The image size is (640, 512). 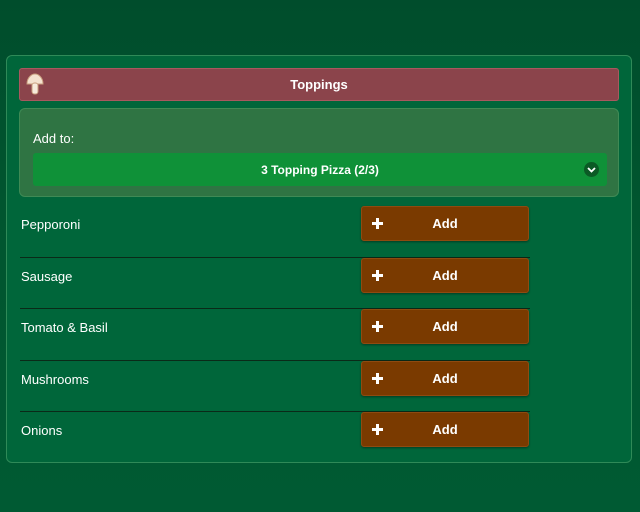 What do you see at coordinates (55, 379) in the screenshot?
I see `topping-name: Mushrooms` at bounding box center [55, 379].